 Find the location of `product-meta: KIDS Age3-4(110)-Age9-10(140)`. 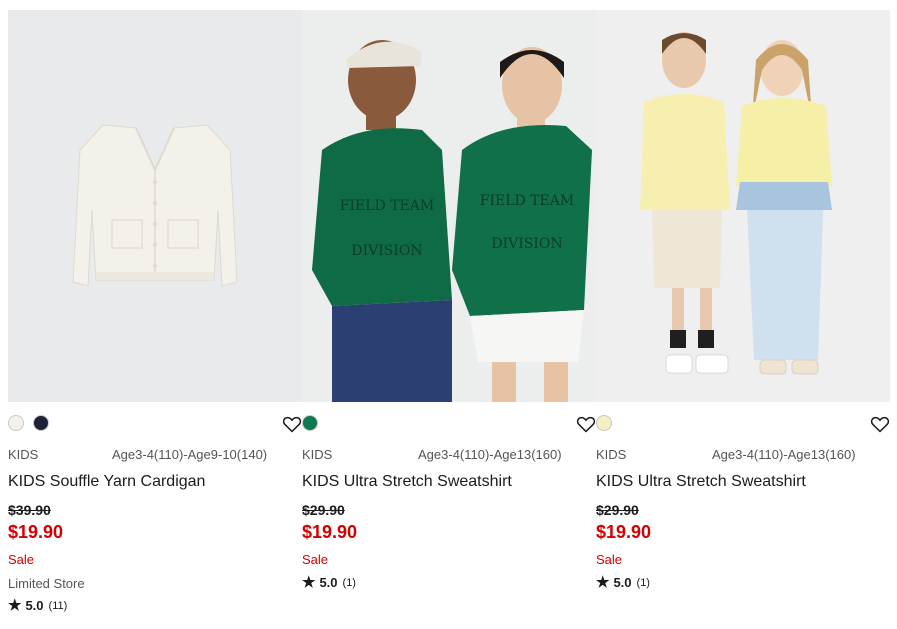

product-meta: KIDS Age3-4(110)-Age9-10(140) is located at coordinates (143, 454).